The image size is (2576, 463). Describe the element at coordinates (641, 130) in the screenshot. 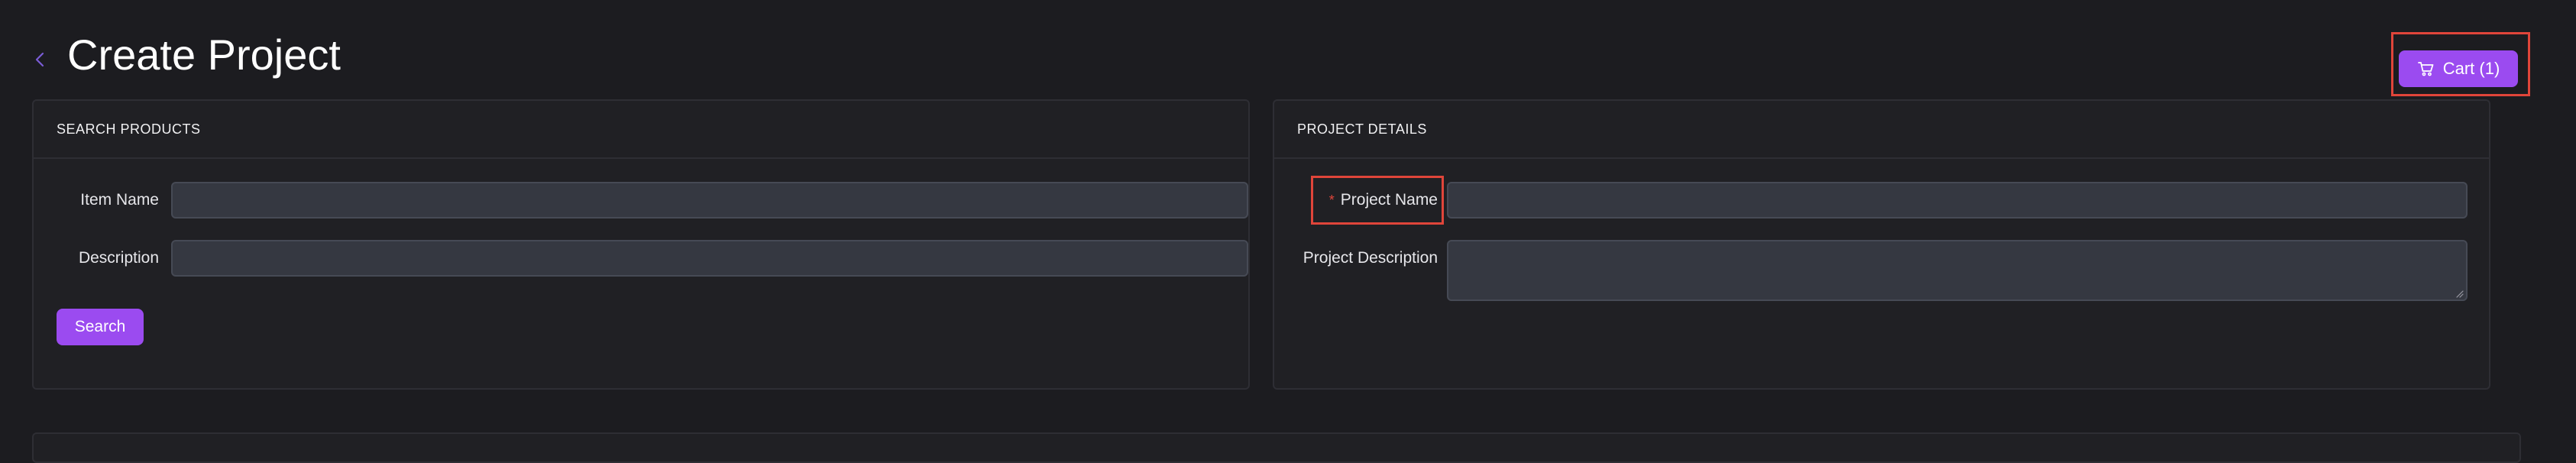

I see `search-products-header: SEARCH PRODUCTS` at that location.